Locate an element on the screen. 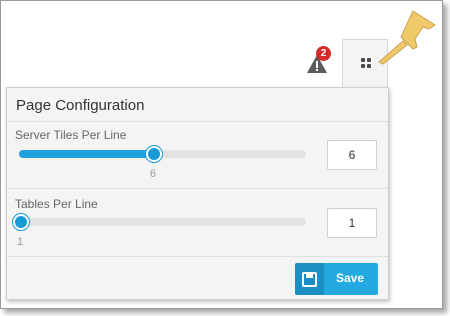  floppy-disk-icon is located at coordinates (309, 279).